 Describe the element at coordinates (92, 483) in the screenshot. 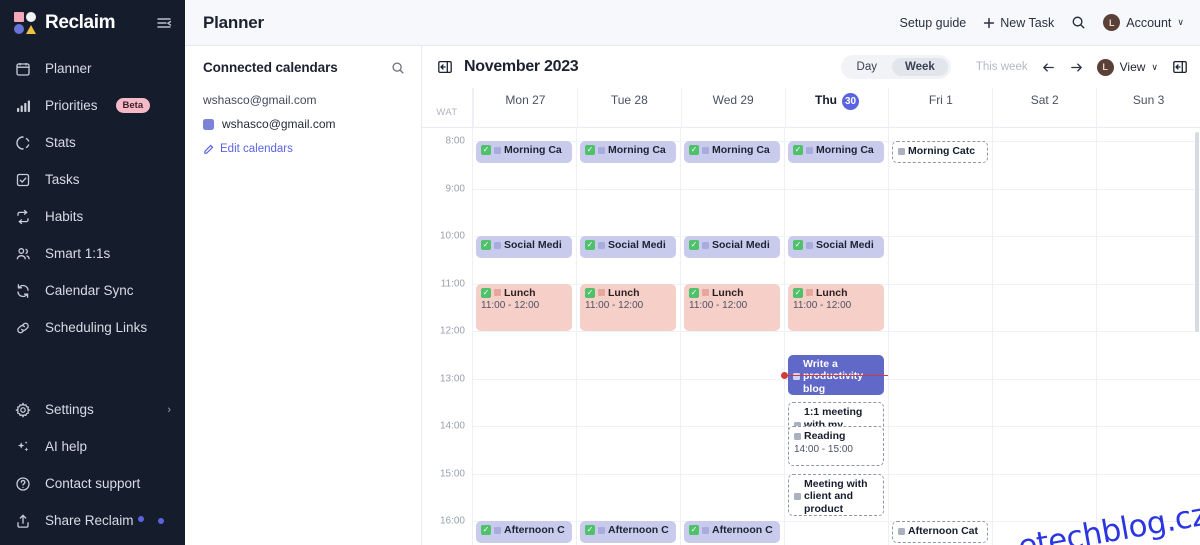

I see `sidebar-item-contact-support: Contact support` at that location.